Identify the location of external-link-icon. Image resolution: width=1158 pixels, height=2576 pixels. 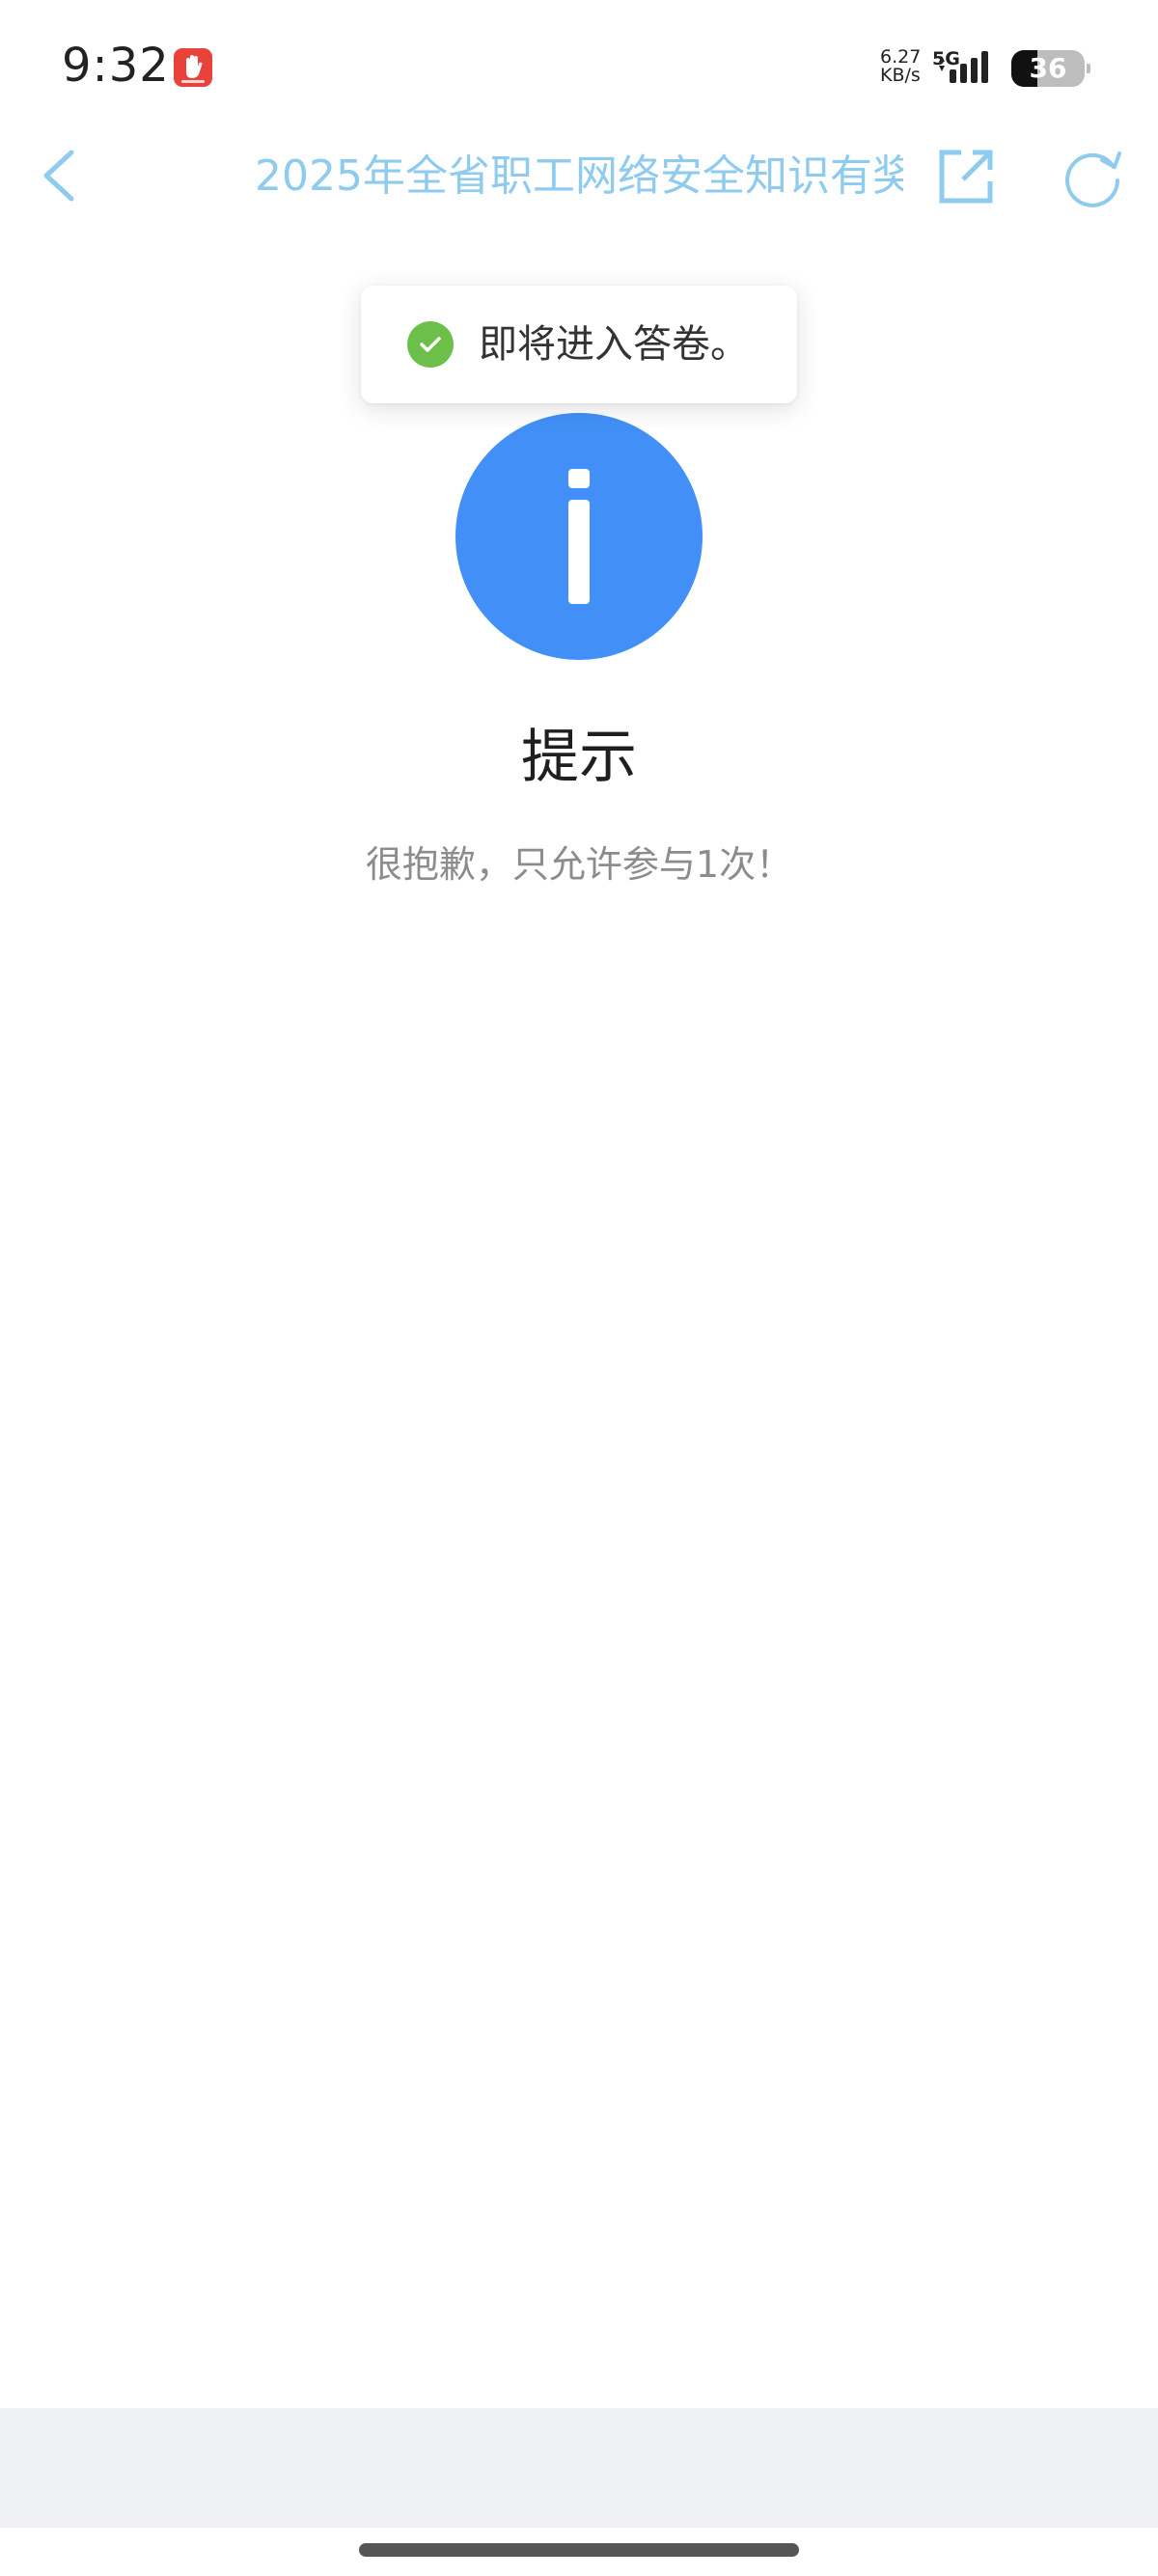
(966, 177).